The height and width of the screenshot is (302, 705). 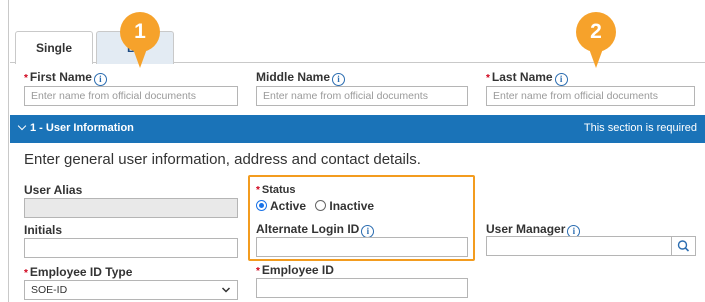 I want to click on section-required-note: This section is required, so click(x=640, y=128).